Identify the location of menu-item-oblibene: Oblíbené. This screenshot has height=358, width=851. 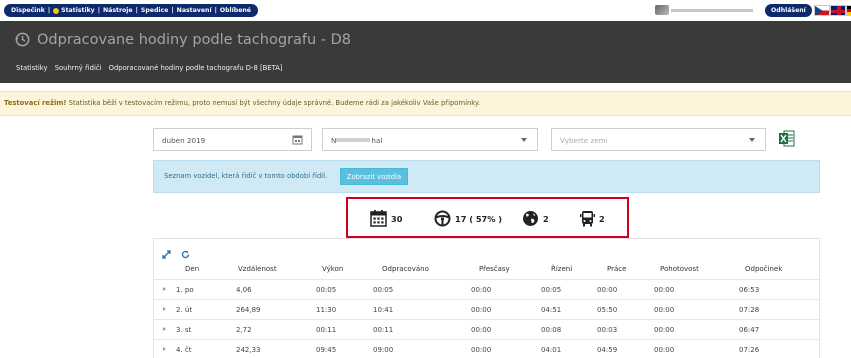
(235, 10).